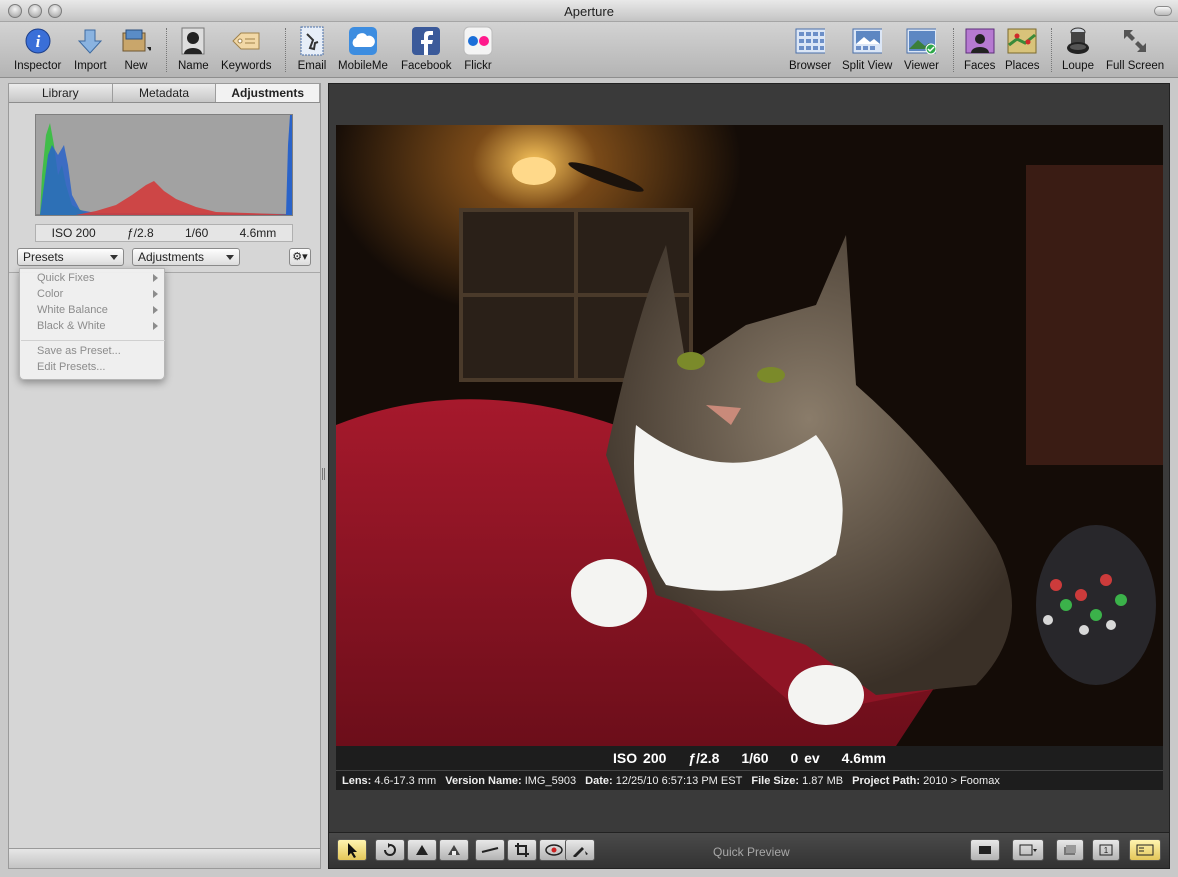  I want to click on metadata-value: 2010 > Foomax, so click(961, 781).